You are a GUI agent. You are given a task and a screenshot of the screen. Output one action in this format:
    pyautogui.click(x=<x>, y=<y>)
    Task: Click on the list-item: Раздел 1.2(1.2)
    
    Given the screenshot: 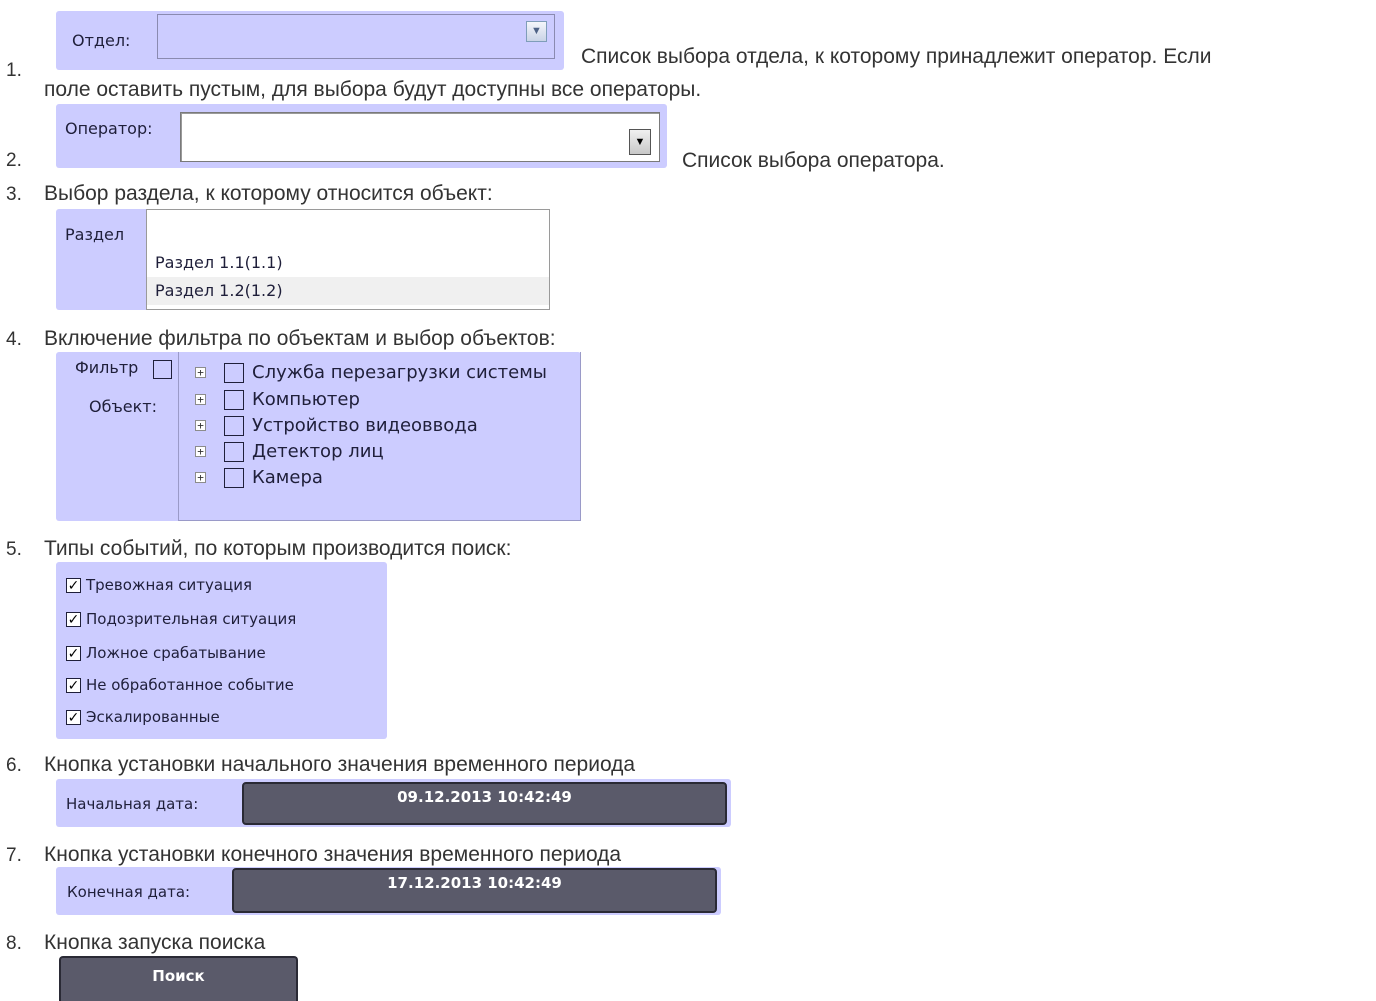 What is the action you would take?
    pyautogui.click(x=348, y=291)
    